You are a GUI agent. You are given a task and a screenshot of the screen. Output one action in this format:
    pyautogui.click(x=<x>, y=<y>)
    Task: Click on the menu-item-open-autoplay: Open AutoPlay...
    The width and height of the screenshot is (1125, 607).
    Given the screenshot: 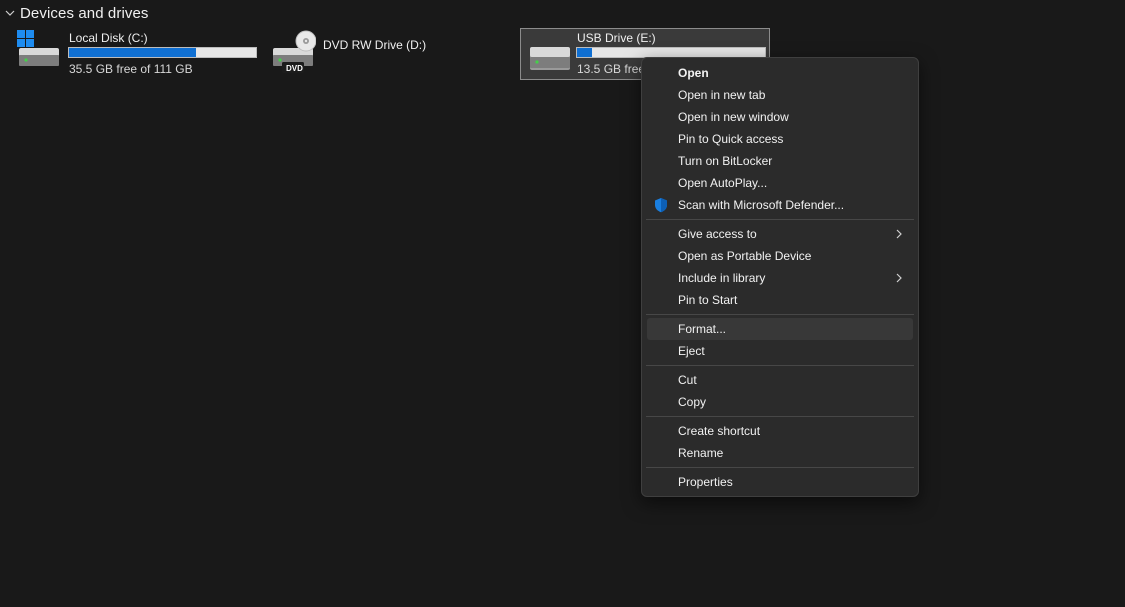 What is the action you would take?
    pyautogui.click(x=780, y=183)
    